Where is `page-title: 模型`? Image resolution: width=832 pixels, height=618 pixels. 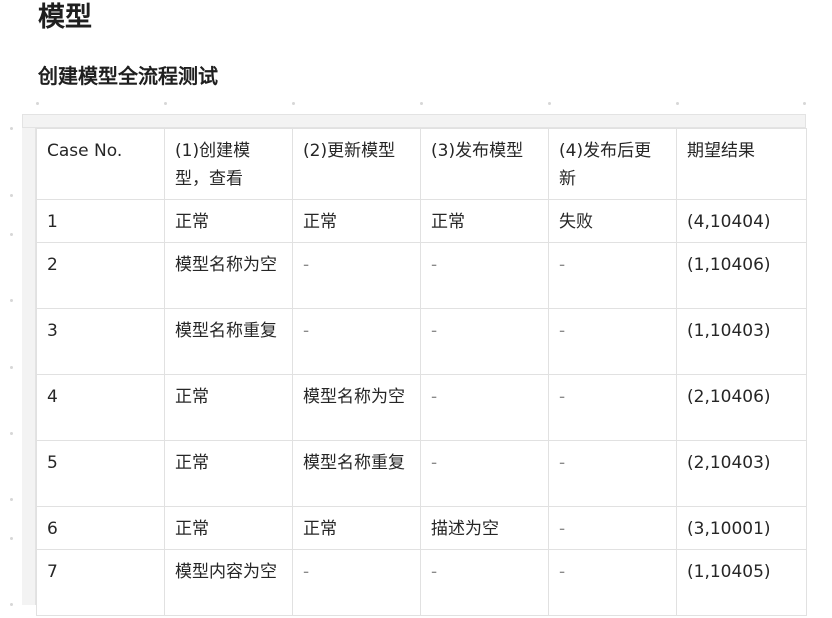 page-title: 模型 is located at coordinates (65, 17).